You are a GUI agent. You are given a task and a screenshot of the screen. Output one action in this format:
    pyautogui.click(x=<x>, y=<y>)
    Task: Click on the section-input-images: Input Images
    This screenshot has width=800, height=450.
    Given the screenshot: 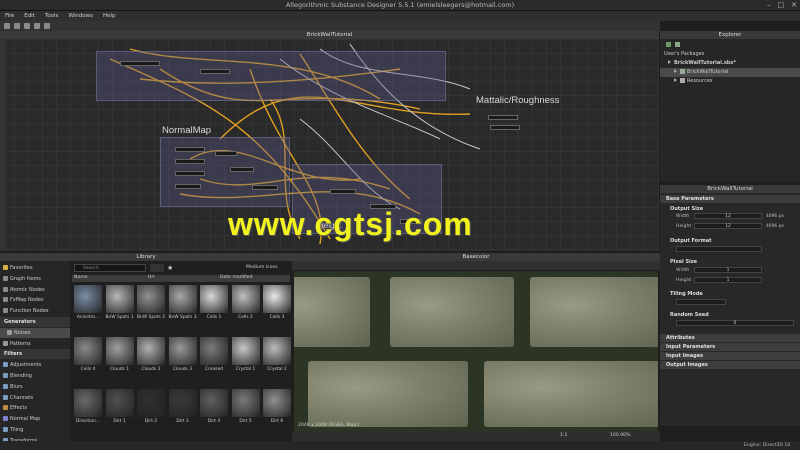 What is the action you would take?
    pyautogui.click(x=730, y=356)
    